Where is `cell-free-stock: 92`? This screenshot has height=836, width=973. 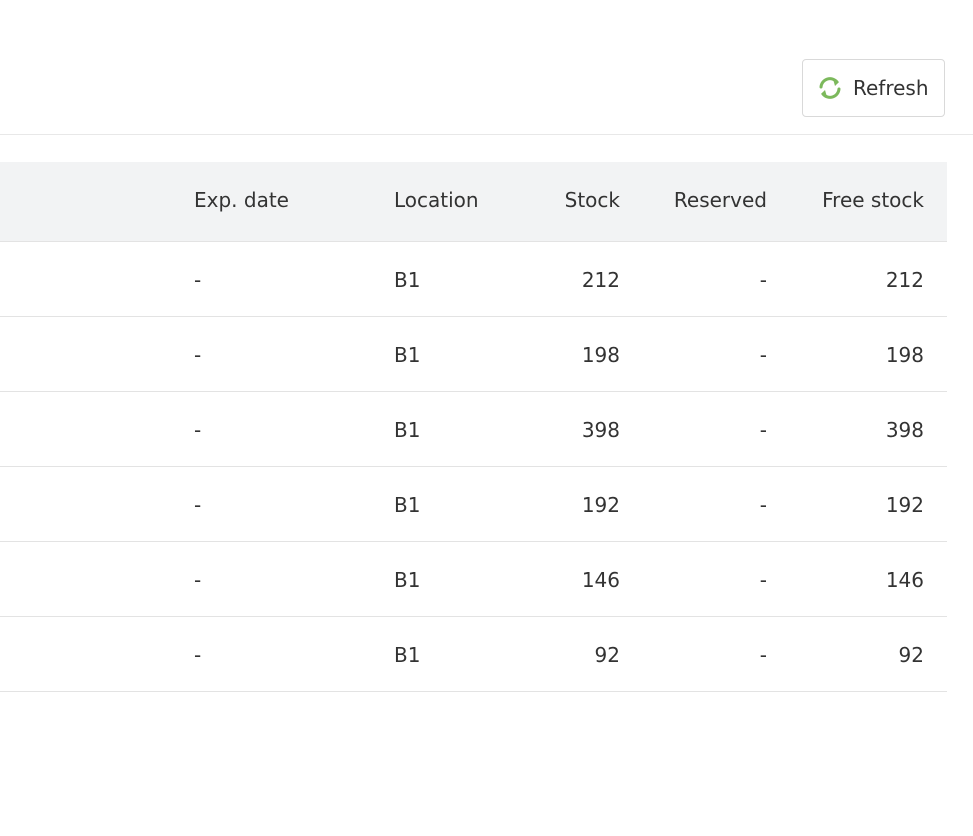
cell-free-stock: 92 is located at coordinates (911, 655).